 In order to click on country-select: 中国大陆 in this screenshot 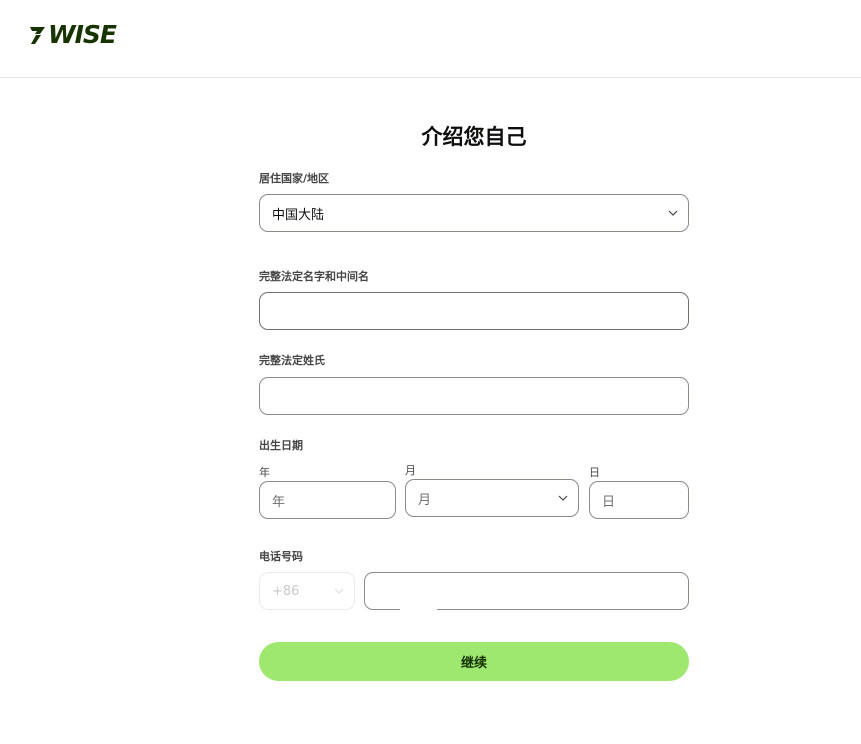, I will do `click(474, 213)`.